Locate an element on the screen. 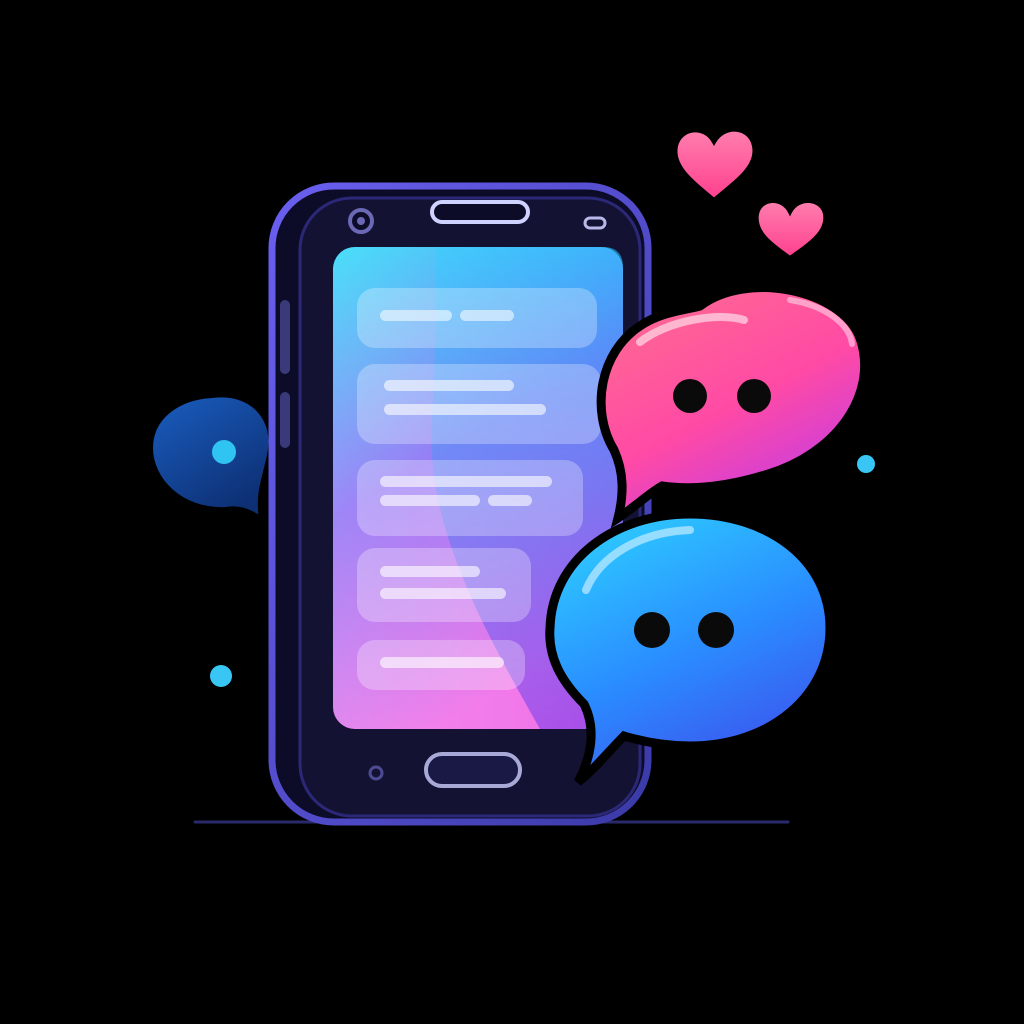 The width and height of the screenshot is (1024, 1024). pink-chat-bubble-icon is located at coordinates (732, 406).